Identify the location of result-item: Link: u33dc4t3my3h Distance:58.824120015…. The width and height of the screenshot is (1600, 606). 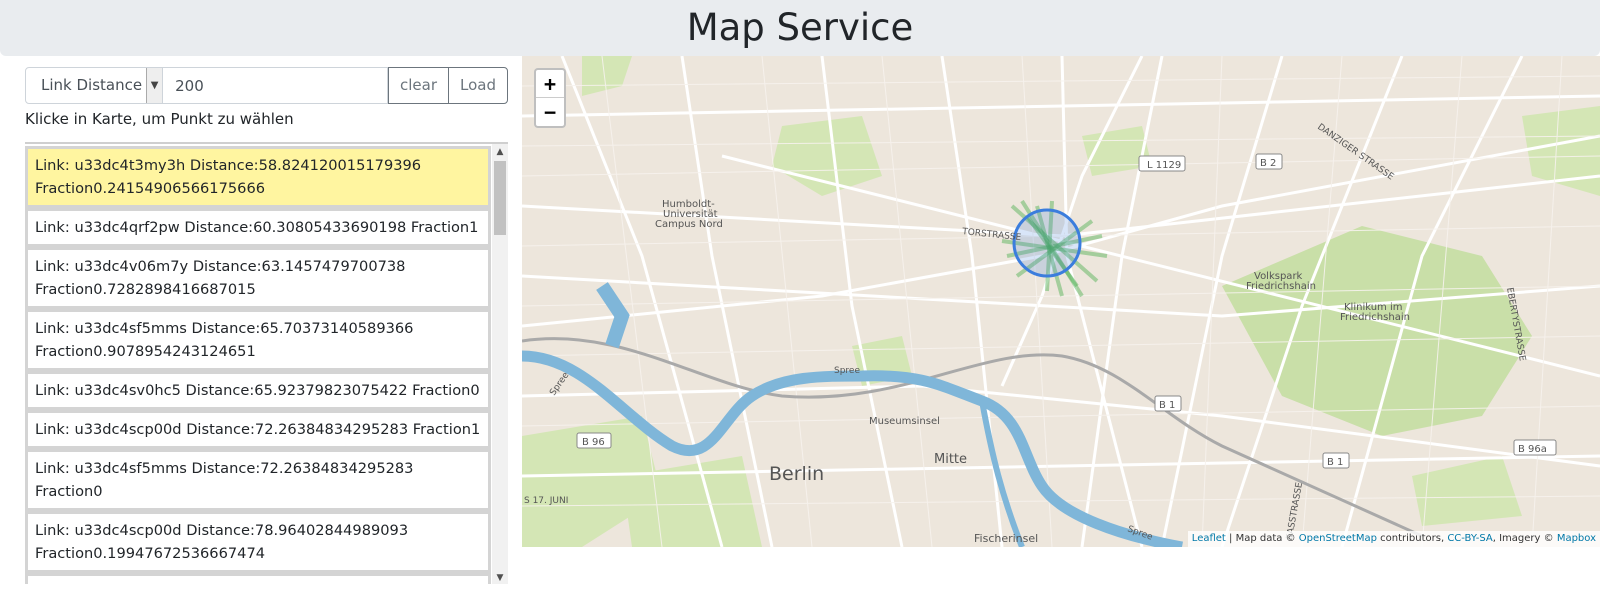
(258, 177).